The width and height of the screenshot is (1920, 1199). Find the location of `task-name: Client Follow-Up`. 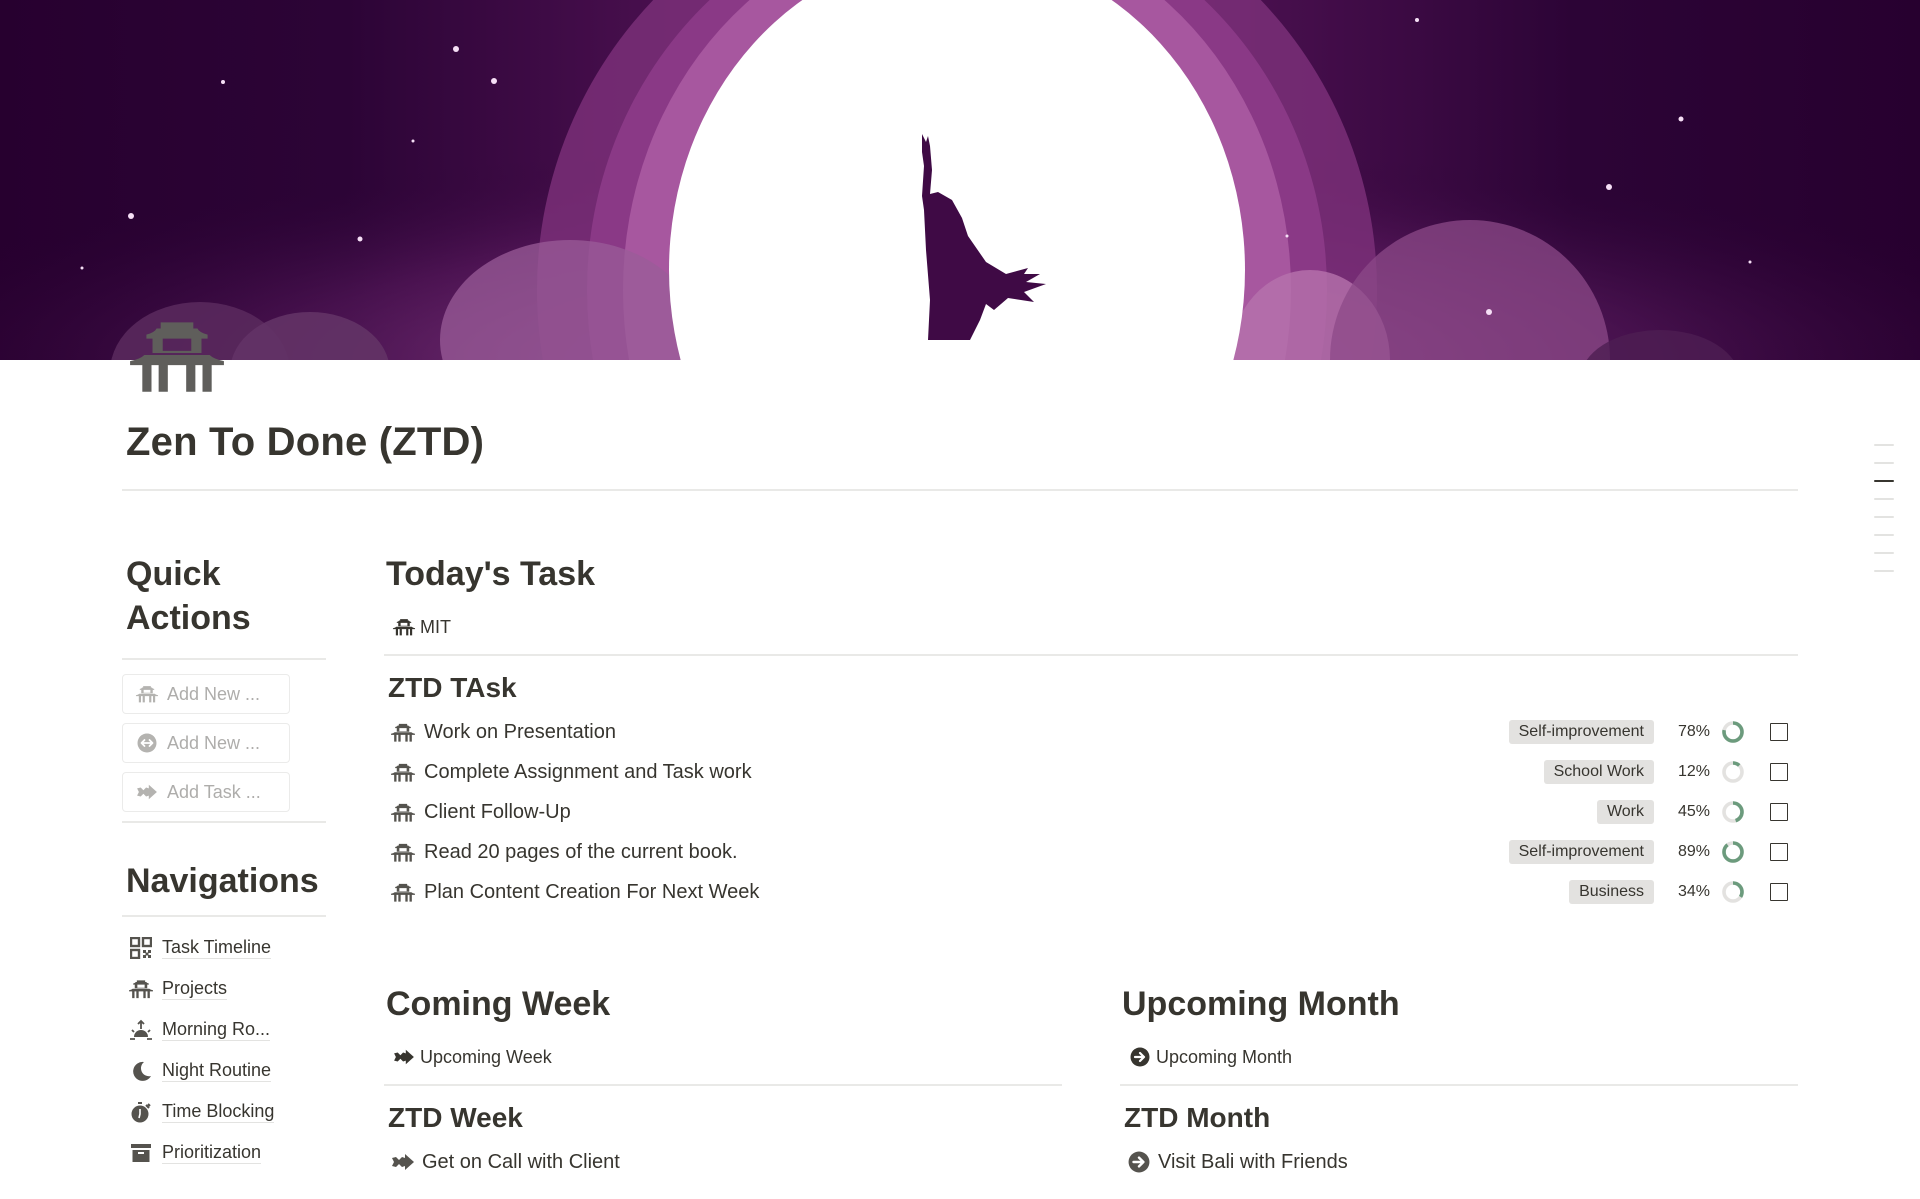

task-name: Client Follow-Up is located at coordinates (497, 811).